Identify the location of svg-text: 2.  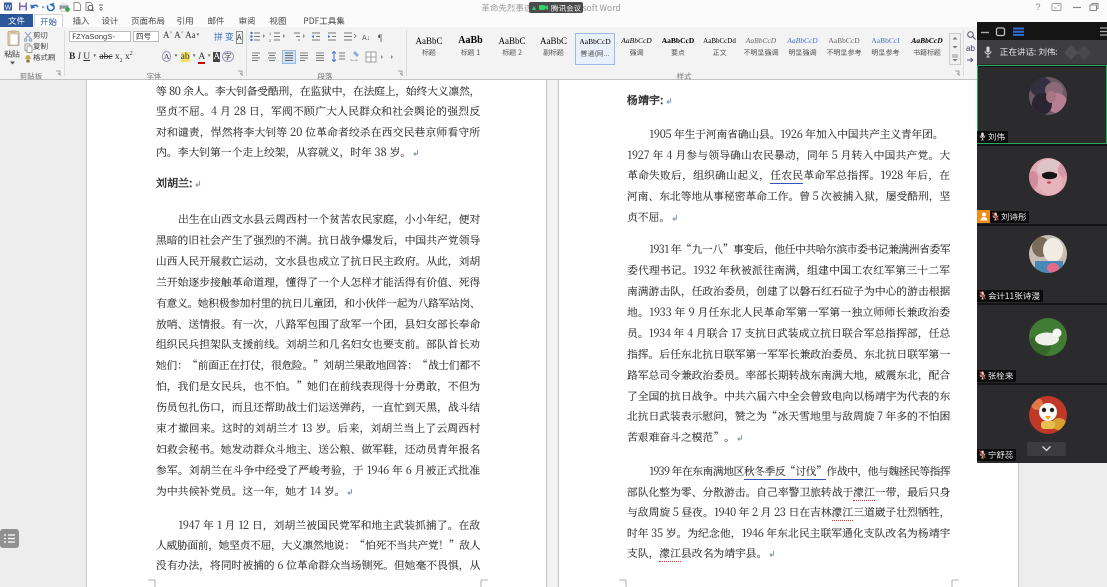
(270, 40).